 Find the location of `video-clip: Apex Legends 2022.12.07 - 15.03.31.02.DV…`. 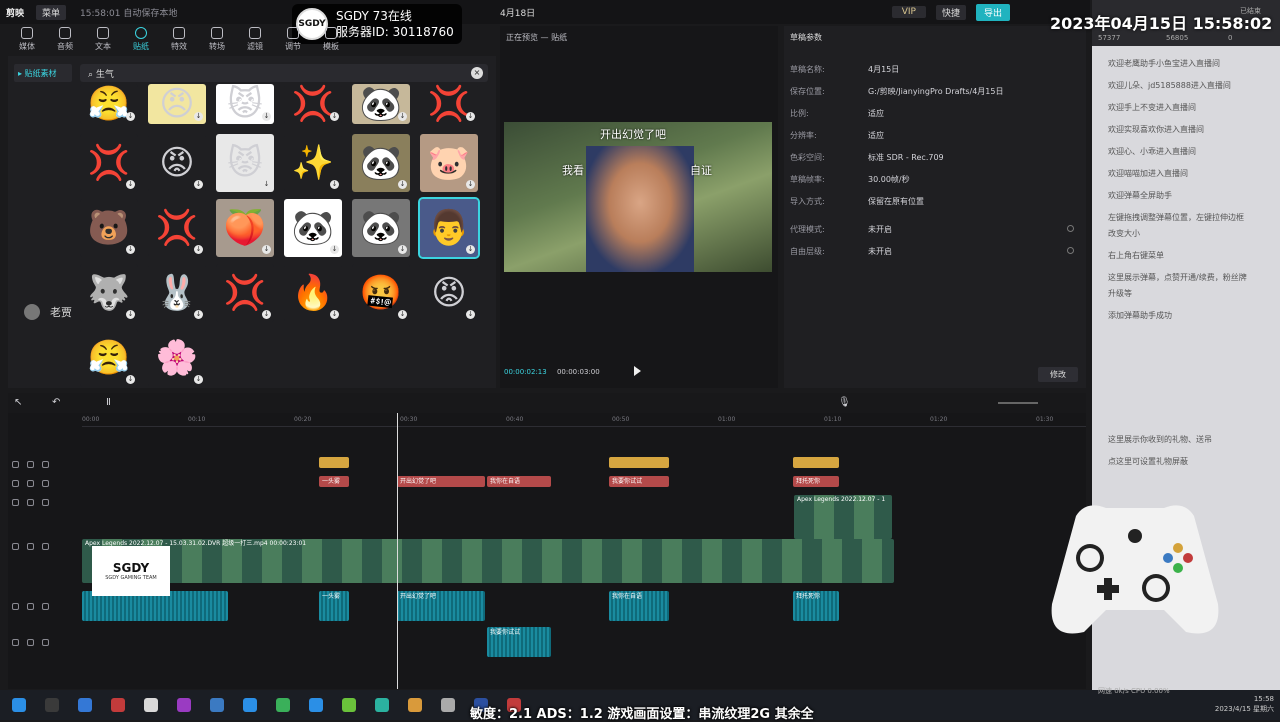

video-clip: Apex Legends 2022.12.07 - 15.03.31.02.DV… is located at coordinates (488, 561).